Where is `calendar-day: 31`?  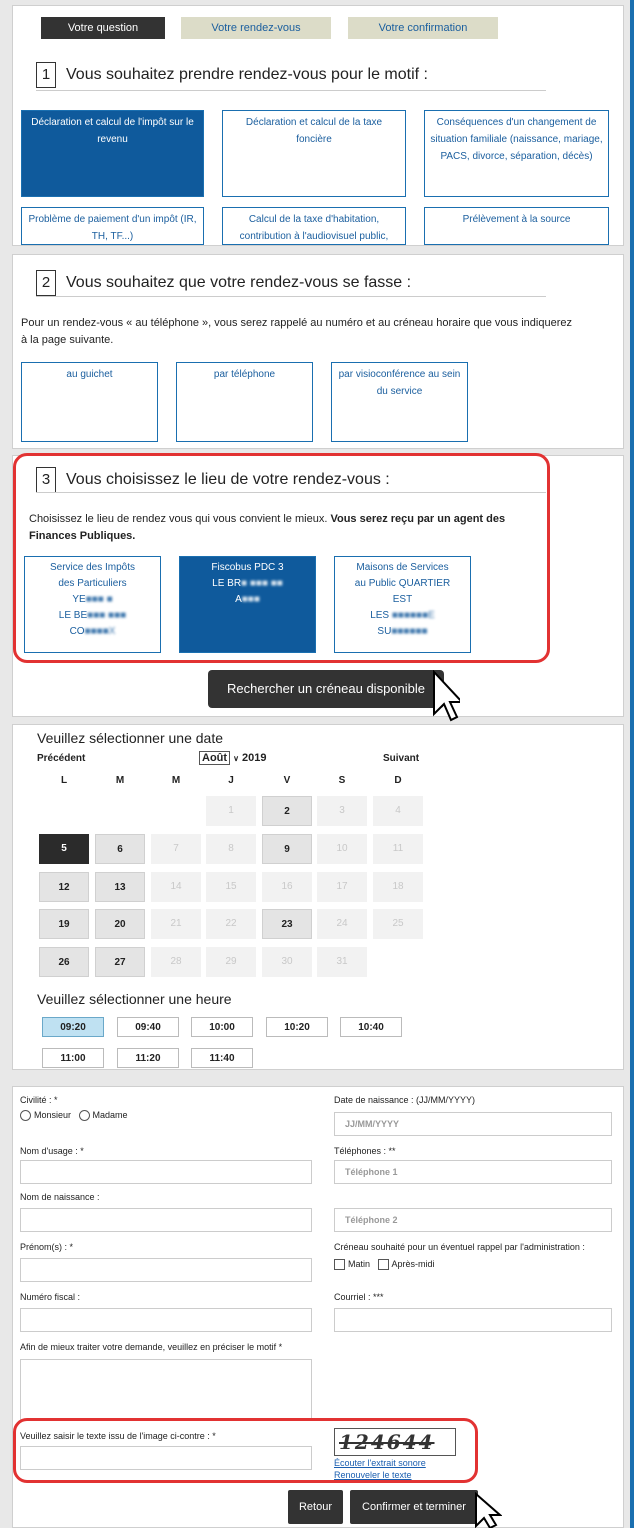
calendar-day: 31 is located at coordinates (342, 962).